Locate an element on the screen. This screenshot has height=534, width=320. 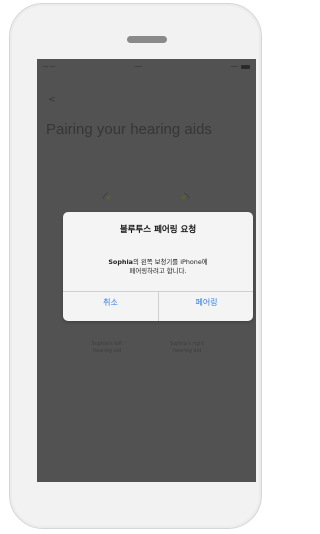
dialog-title: 블루투스 페어링 요청 is located at coordinates (158, 230).